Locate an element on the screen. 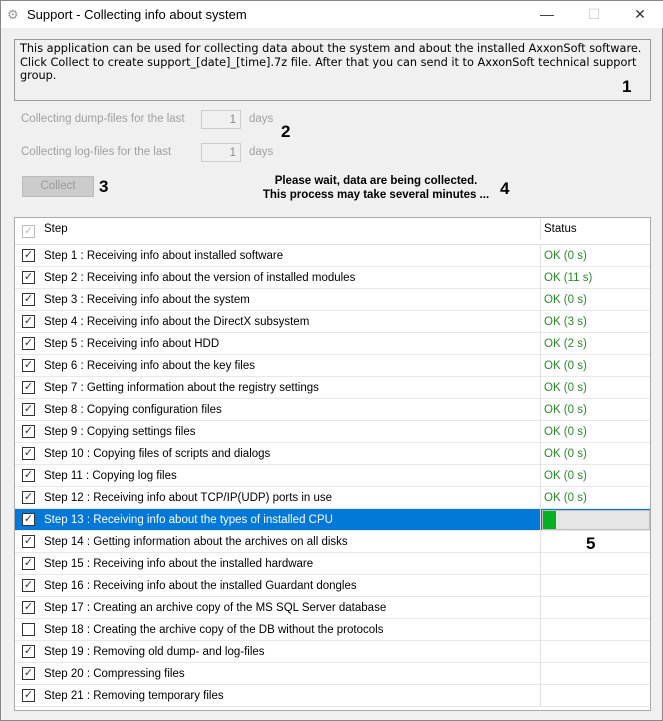 The height and width of the screenshot is (721, 663). marker-1: 1 is located at coordinates (627, 86).